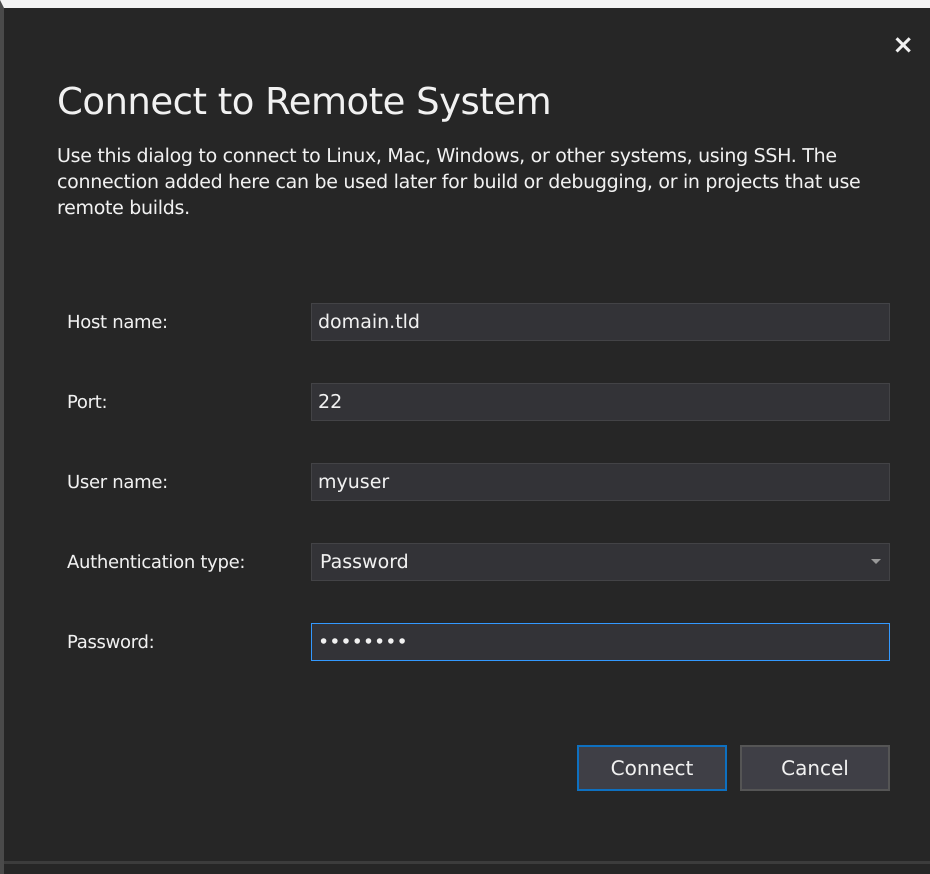  I want to click on dropdown: Password, so click(600, 562).